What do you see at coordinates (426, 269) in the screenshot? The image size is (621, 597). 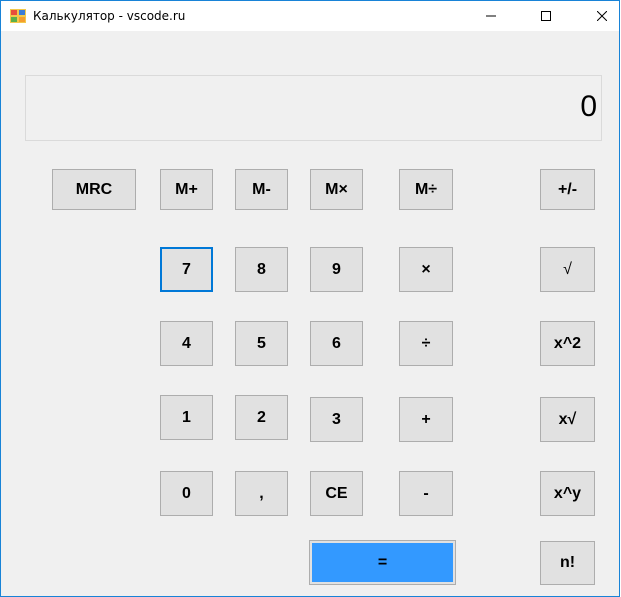 I see `multiply-button: ×` at bounding box center [426, 269].